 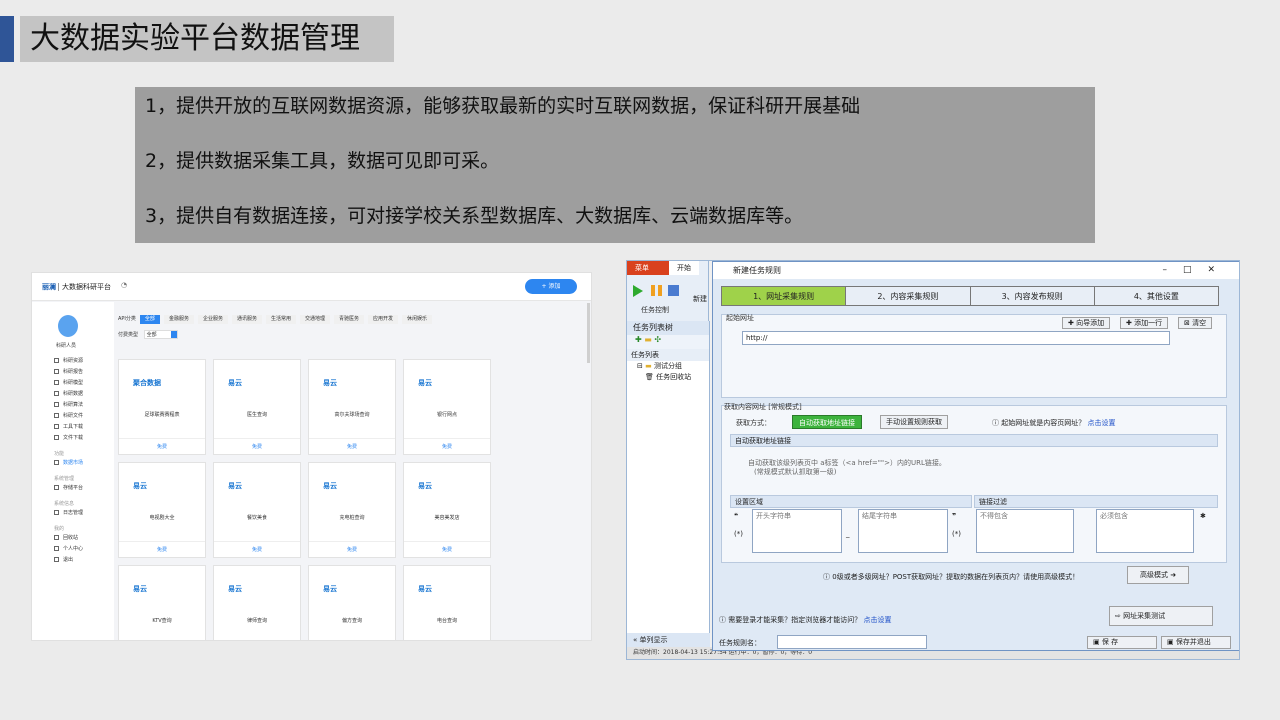 I want to click on start-setting-link: 点击设置, so click(x=1101, y=423).